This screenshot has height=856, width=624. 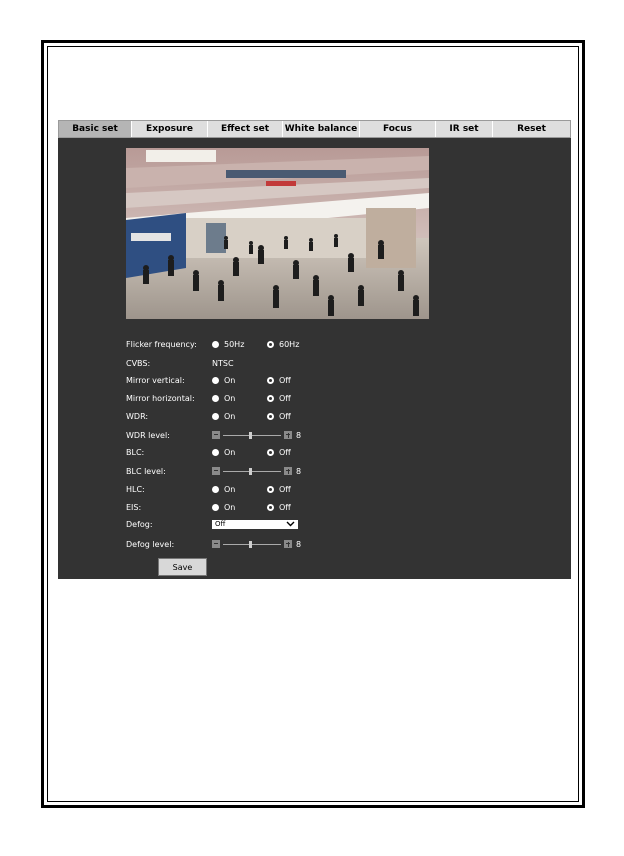 What do you see at coordinates (230, 452) in the screenshot?
I see `blc-on-label: On` at bounding box center [230, 452].